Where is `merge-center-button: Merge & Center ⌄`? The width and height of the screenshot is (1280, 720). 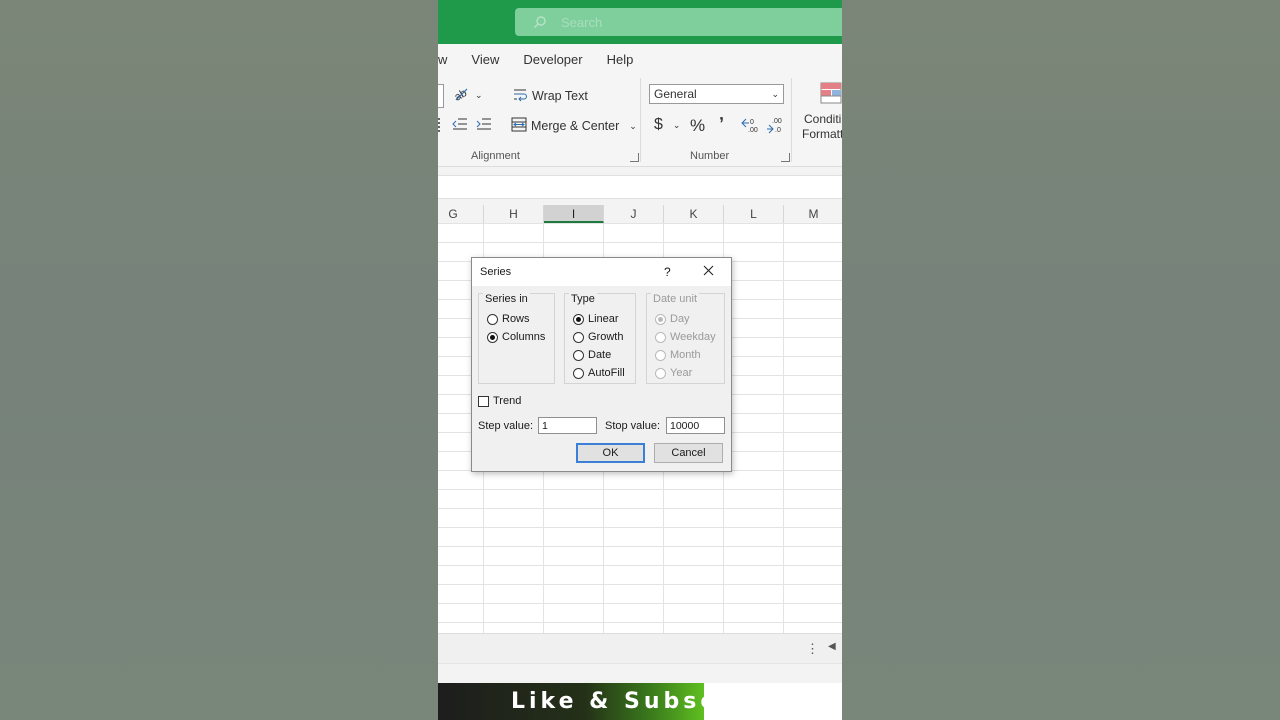
merge-center-button: Merge & Center ⌄ is located at coordinates (574, 126).